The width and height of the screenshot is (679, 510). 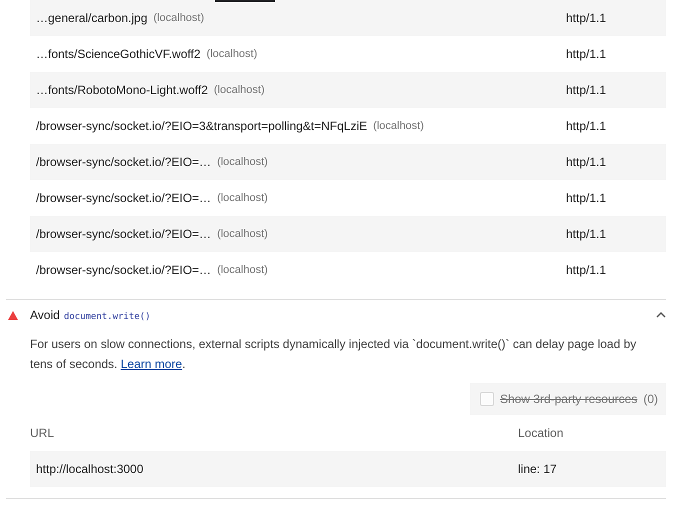 What do you see at coordinates (151, 364) in the screenshot?
I see `learn-more-link: Learn more` at bounding box center [151, 364].